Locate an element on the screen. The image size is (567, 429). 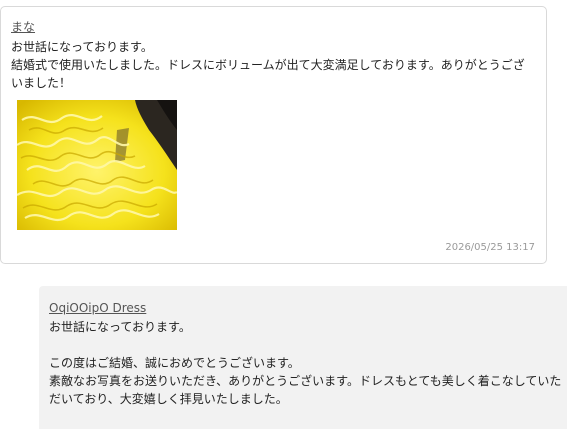
review-author-link: まな is located at coordinates (23, 27).